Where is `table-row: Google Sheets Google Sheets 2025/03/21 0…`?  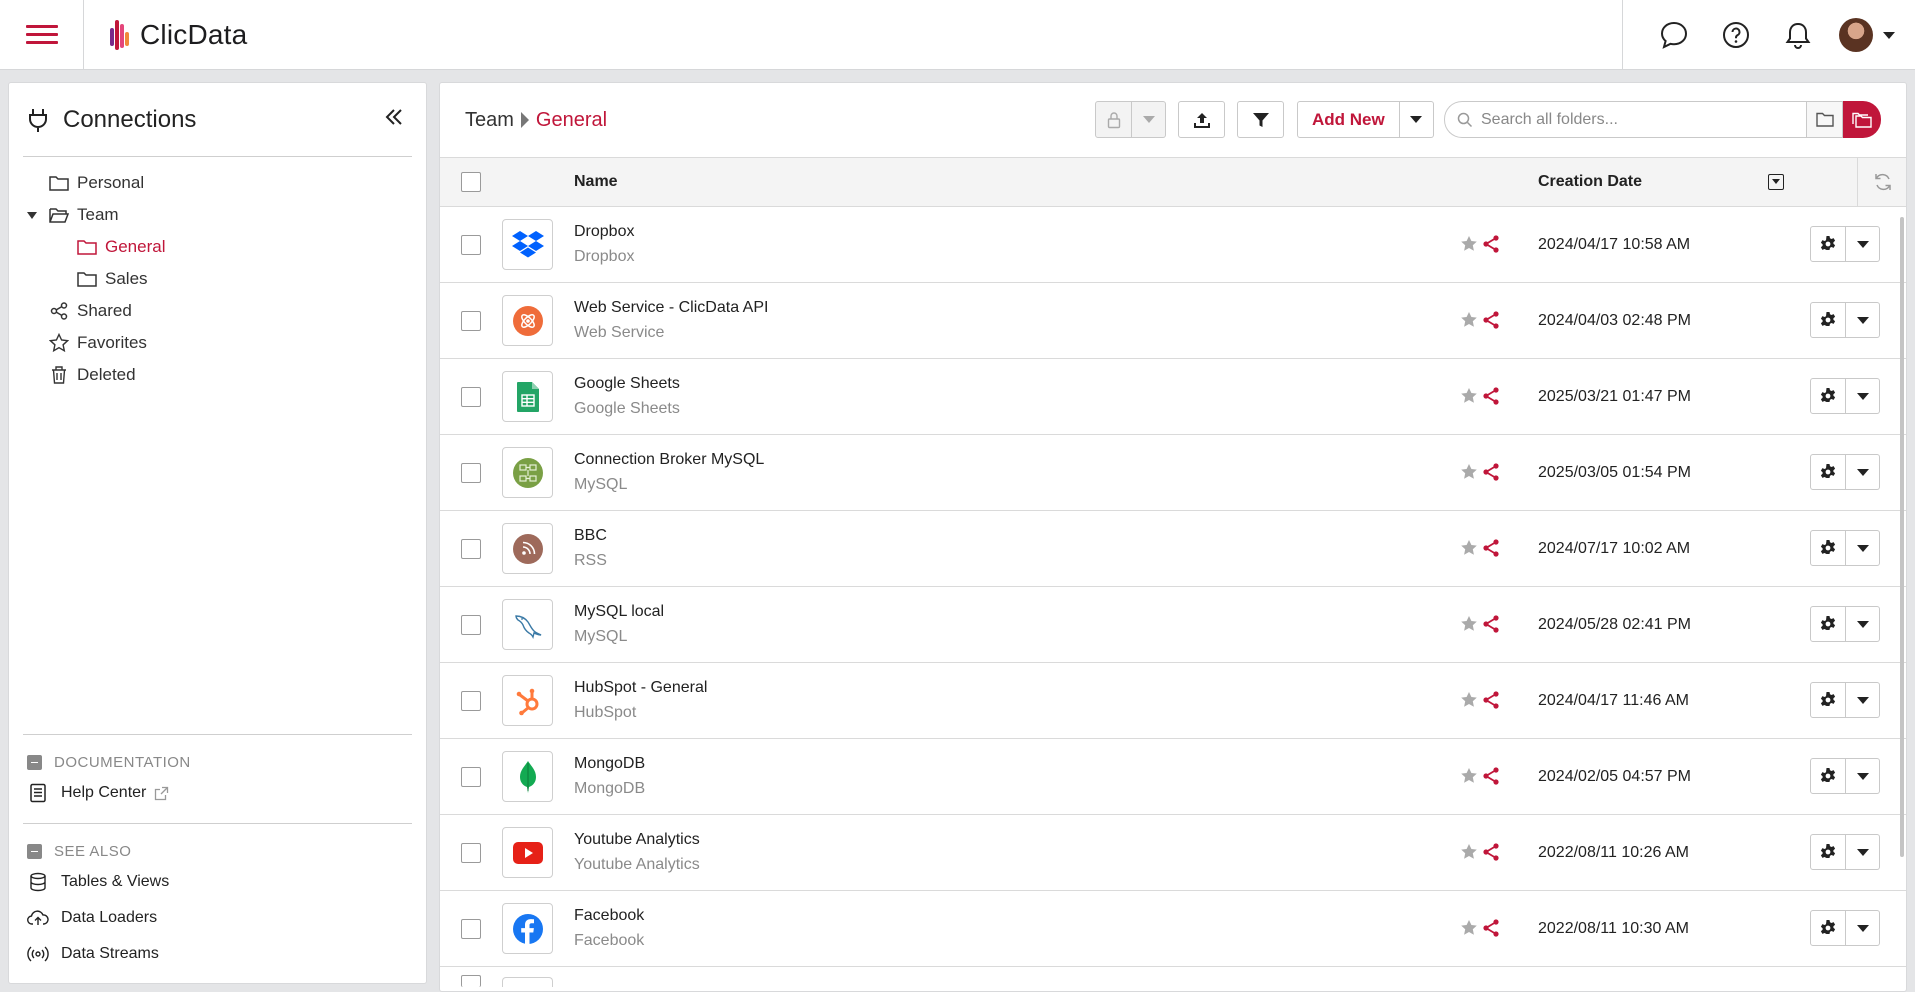 table-row: Google Sheets Google Sheets 2025/03/21 0… is located at coordinates (1173, 397).